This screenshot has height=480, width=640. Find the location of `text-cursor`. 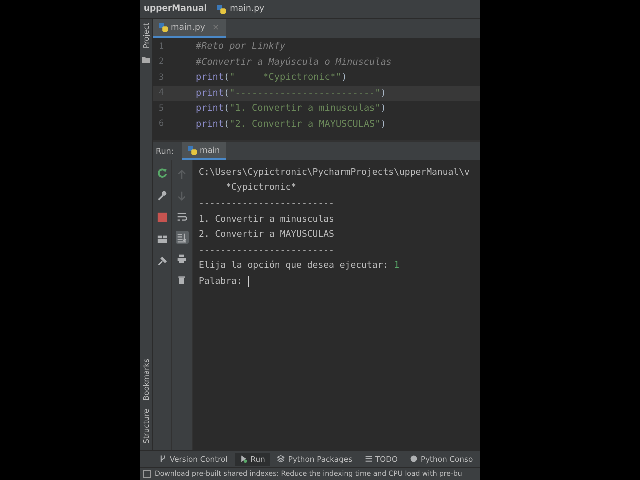

text-cursor is located at coordinates (248, 282).